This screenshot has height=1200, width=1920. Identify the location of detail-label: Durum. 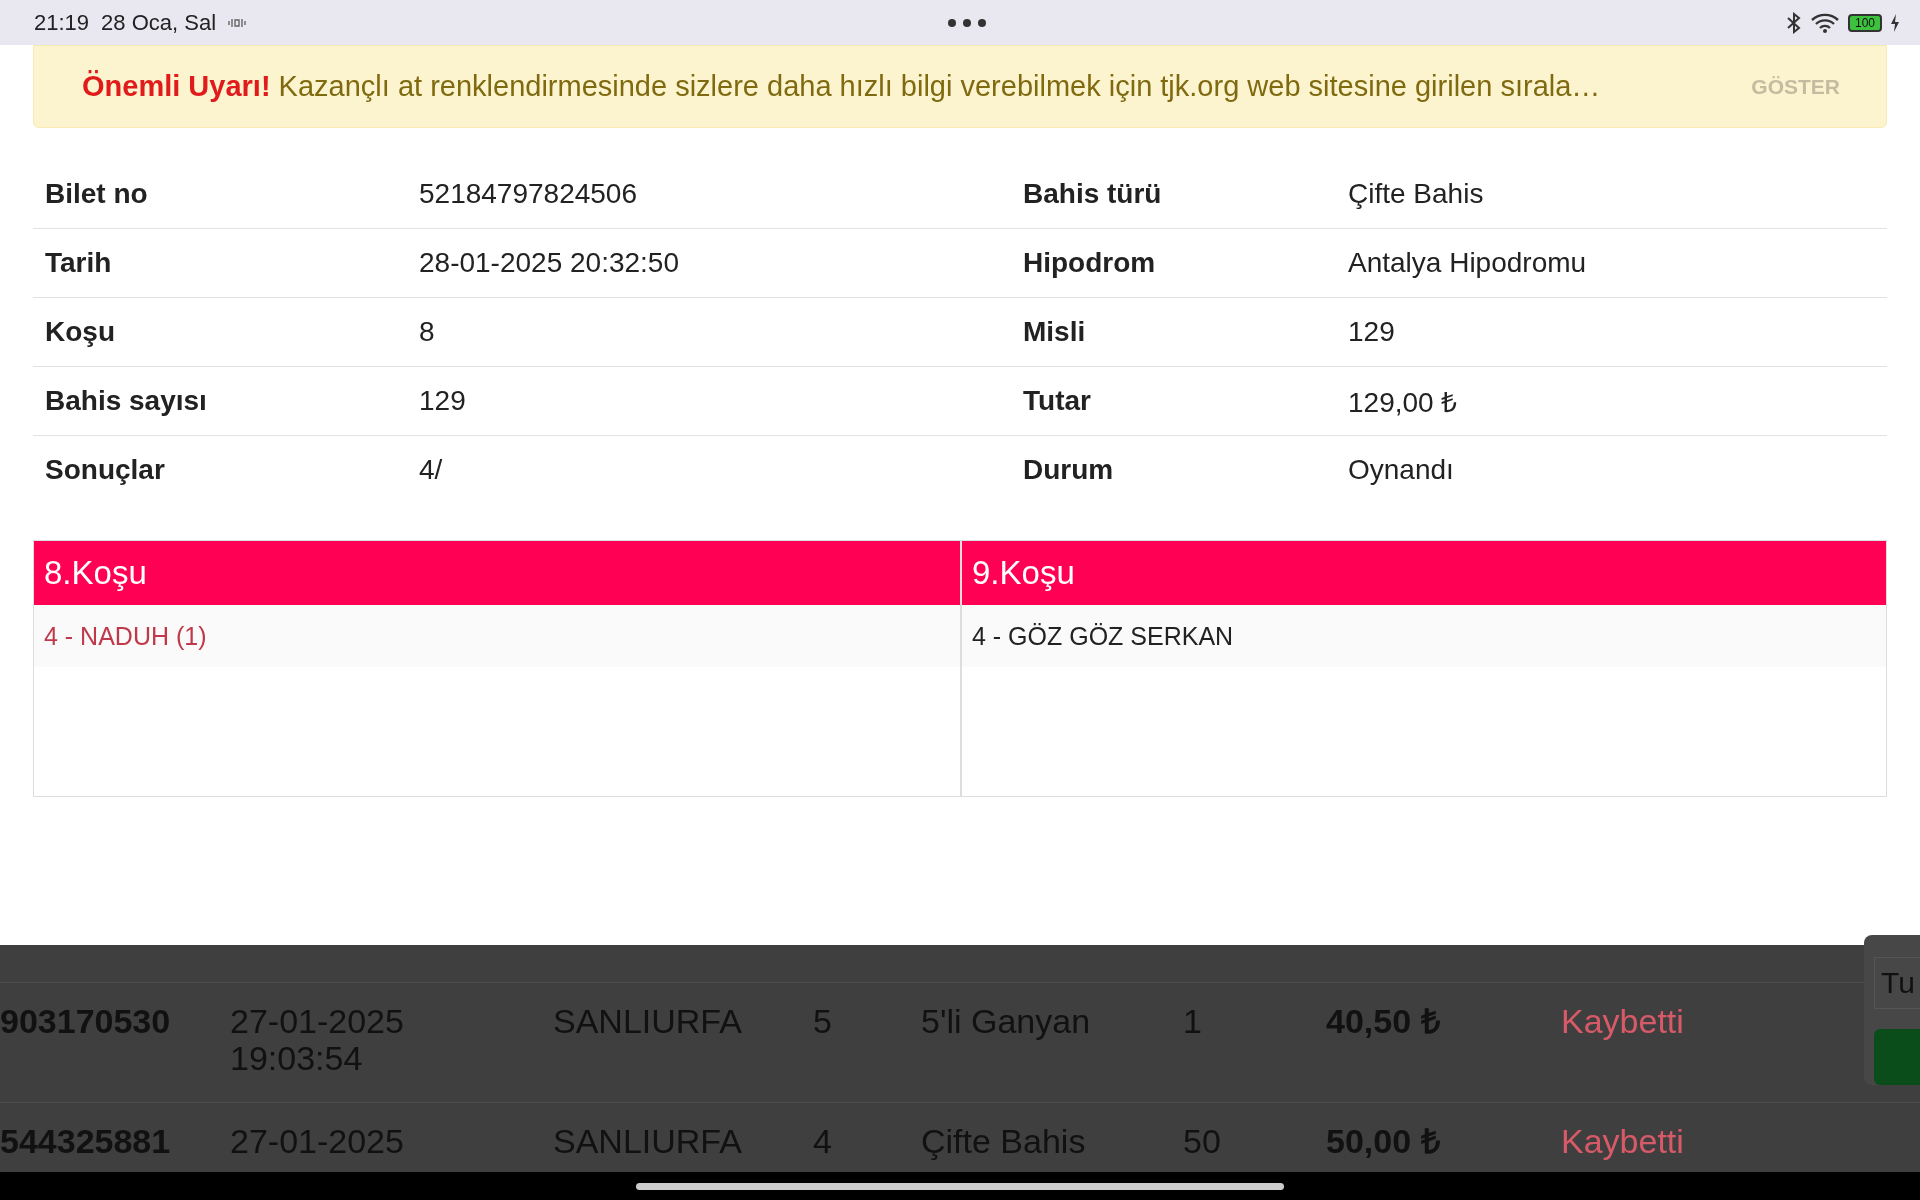
(1069, 470).